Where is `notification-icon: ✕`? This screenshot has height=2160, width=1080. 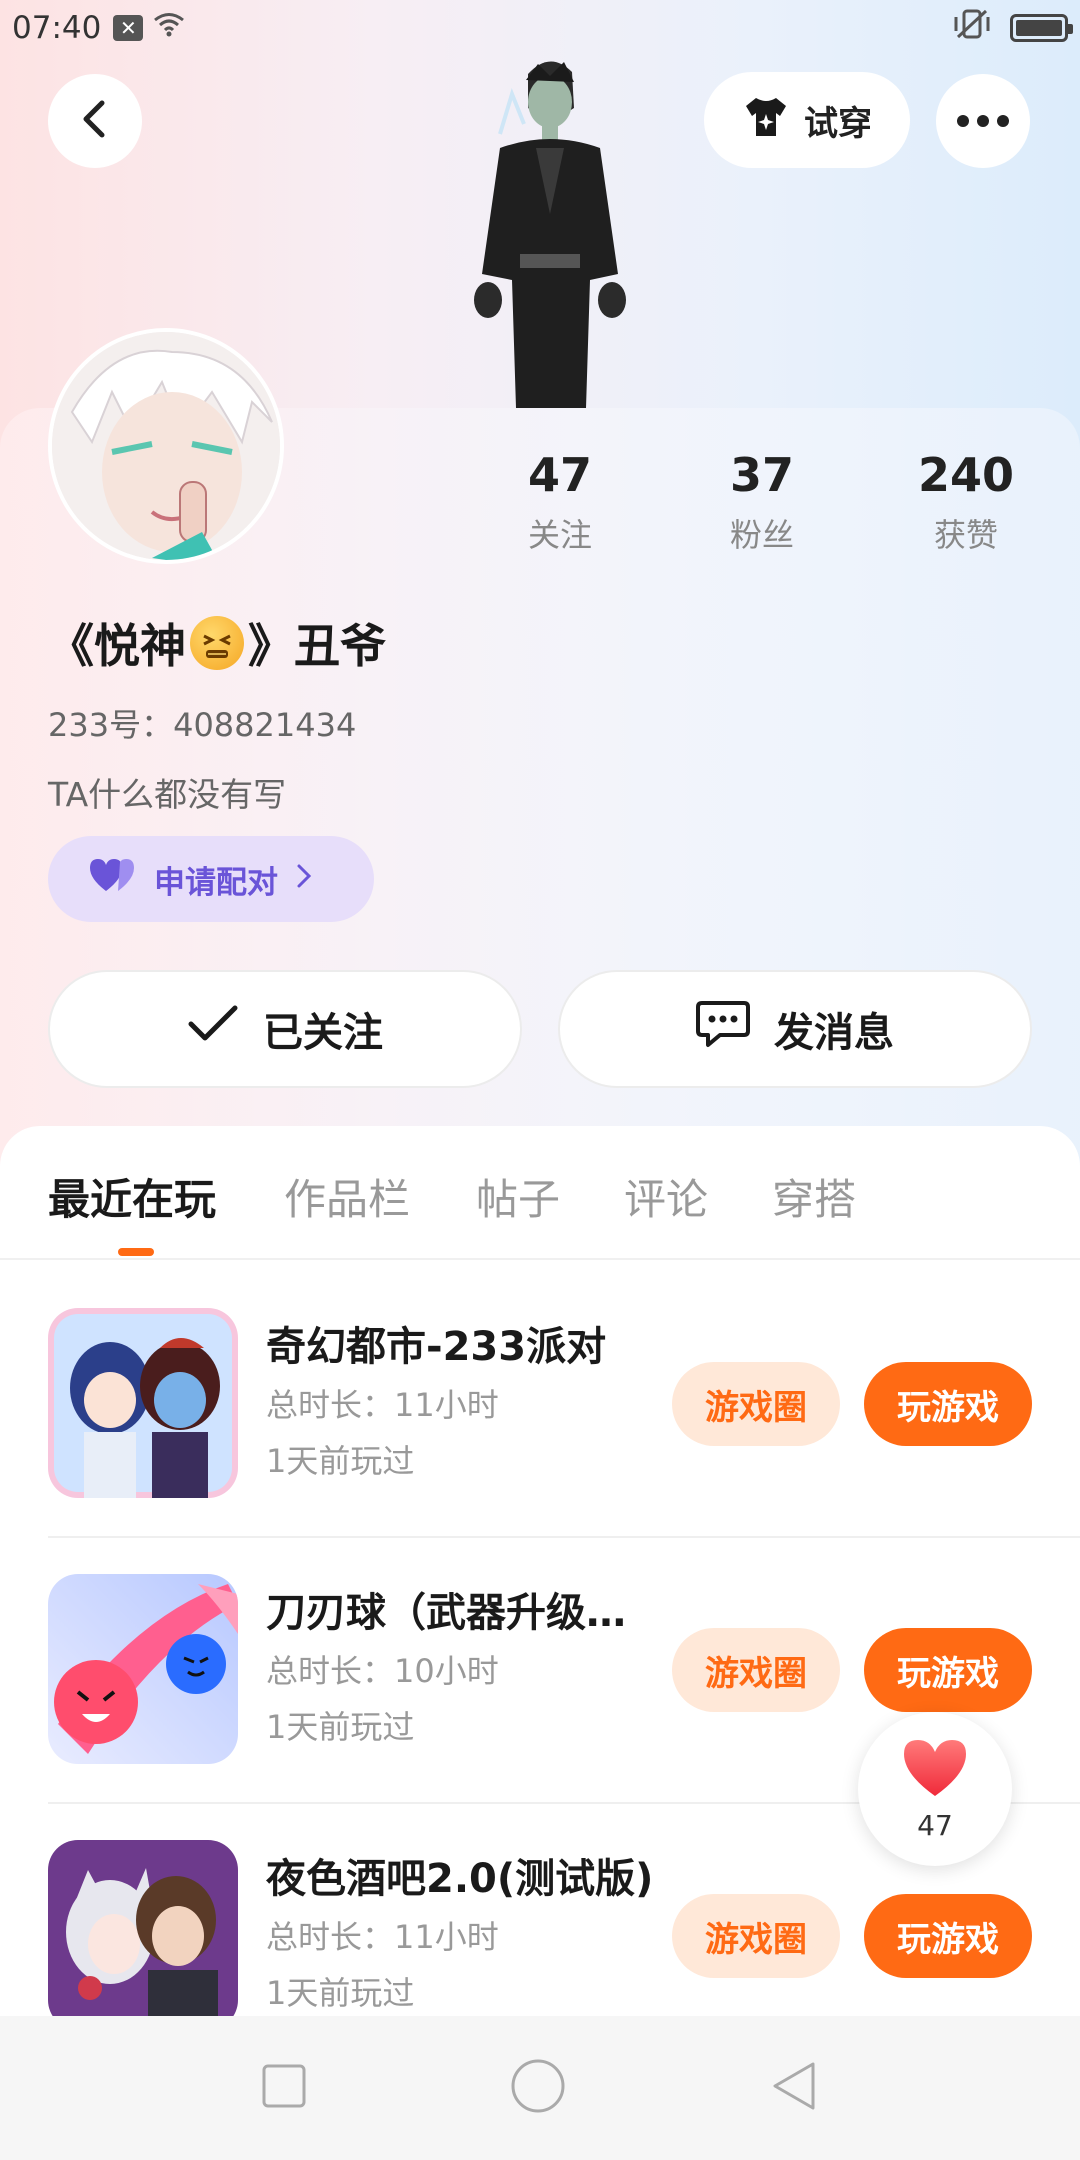 notification-icon: ✕ is located at coordinates (128, 28).